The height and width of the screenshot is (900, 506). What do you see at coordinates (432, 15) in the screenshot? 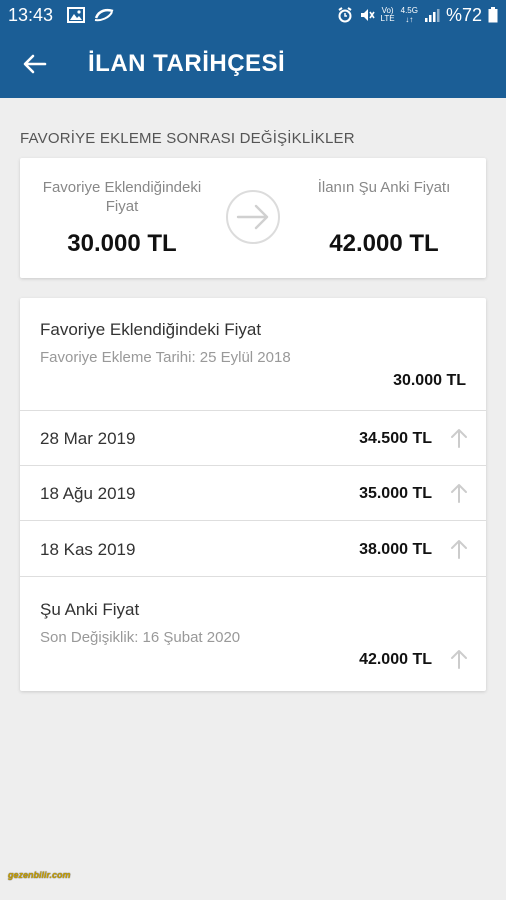
I see `signal-icon` at bounding box center [432, 15].